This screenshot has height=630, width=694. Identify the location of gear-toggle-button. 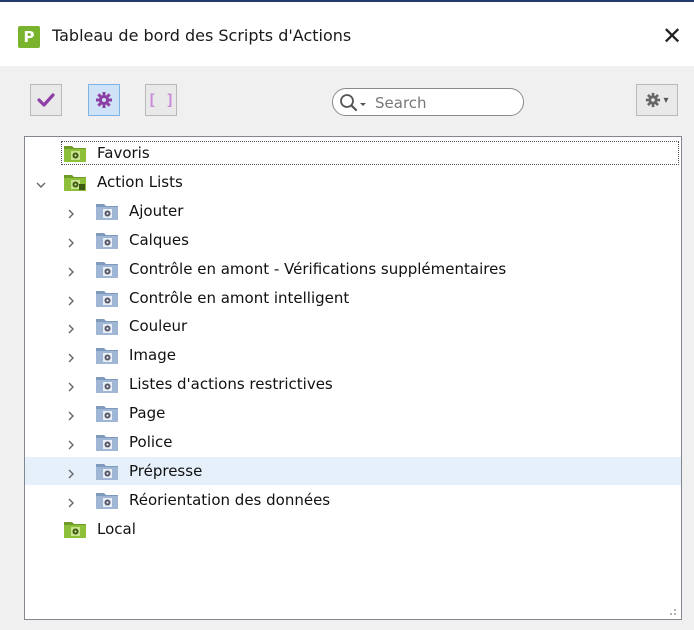
(104, 100).